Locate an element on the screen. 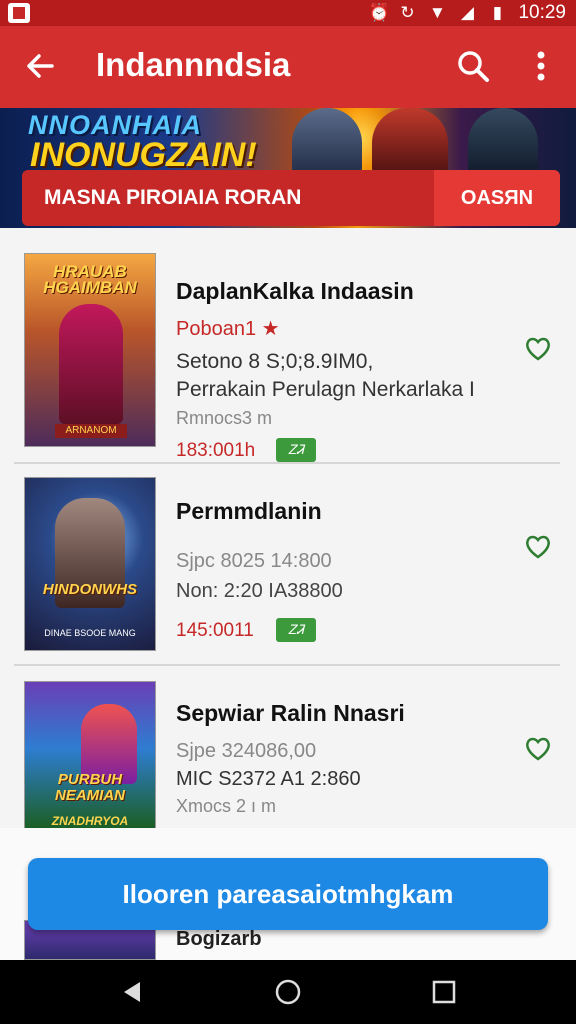  app-notification-icon is located at coordinates (19, 13).